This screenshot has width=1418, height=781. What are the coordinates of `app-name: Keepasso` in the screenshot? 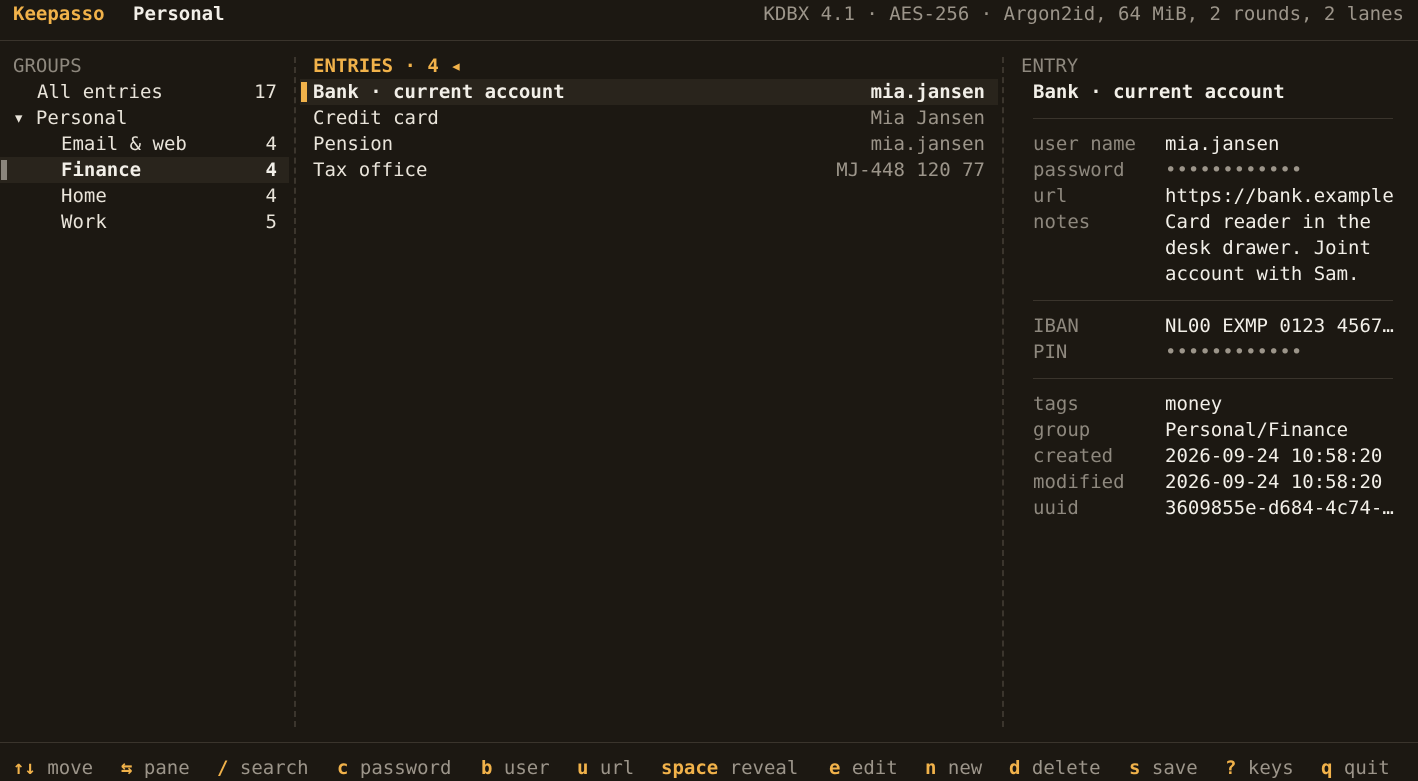 It's located at (59, 14).